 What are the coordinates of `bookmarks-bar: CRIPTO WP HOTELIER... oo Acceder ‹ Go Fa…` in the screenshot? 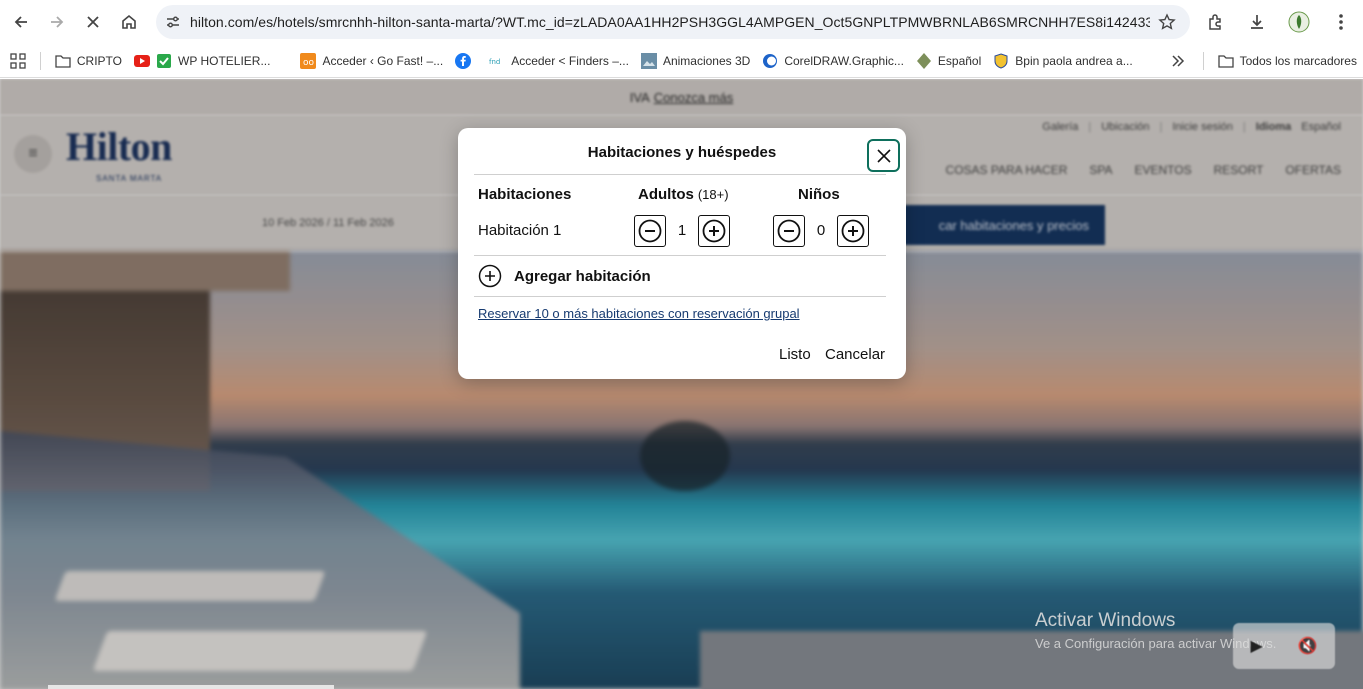 It's located at (681, 61).